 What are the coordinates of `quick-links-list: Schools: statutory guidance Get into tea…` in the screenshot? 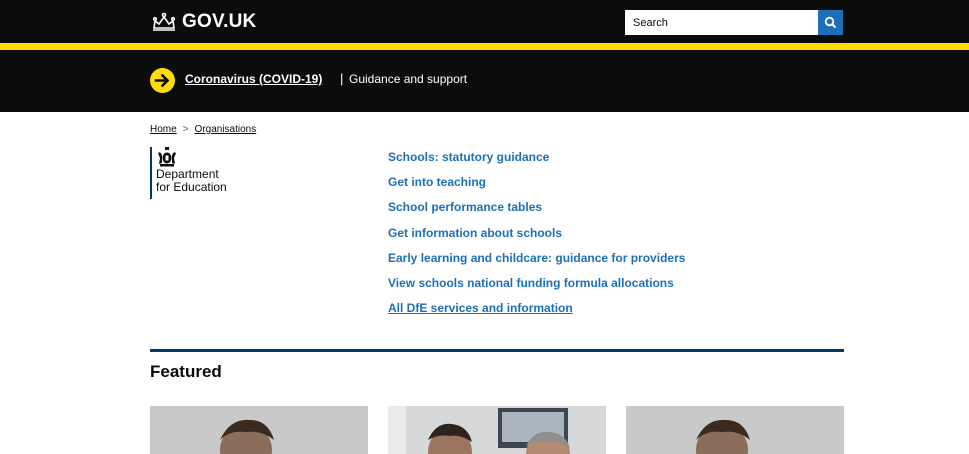 It's located at (536, 238).